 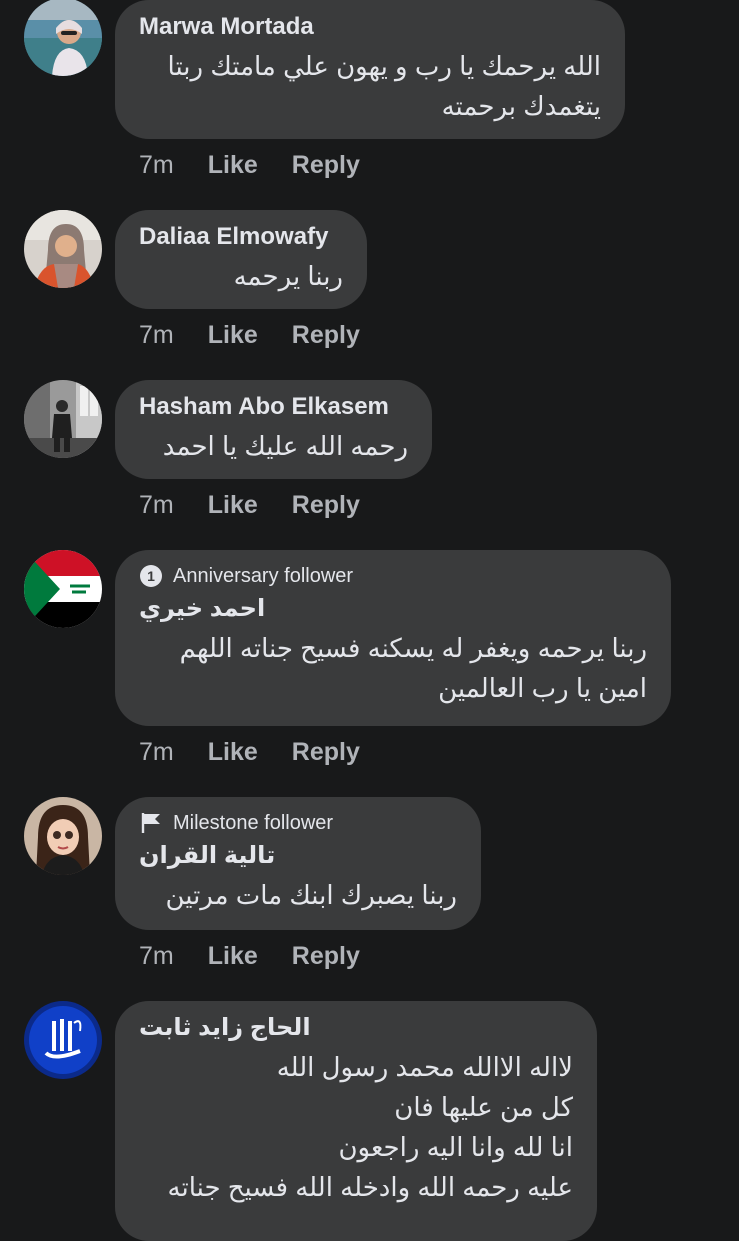 I want to click on flag-icon, so click(x=151, y=823).